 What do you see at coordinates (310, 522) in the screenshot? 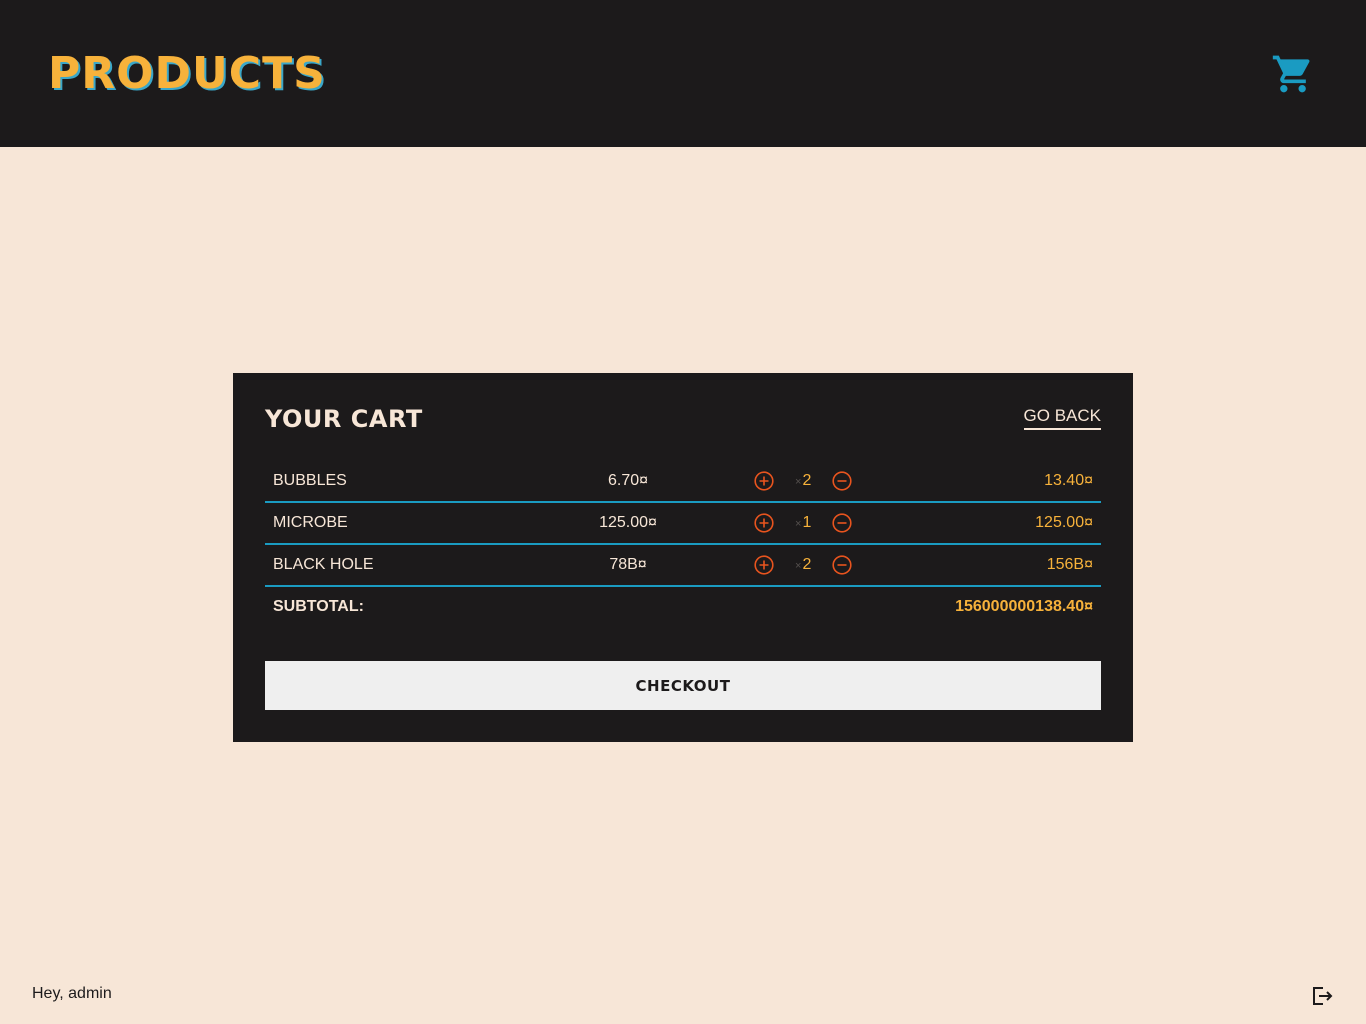
I see `item-name: MICROBE` at bounding box center [310, 522].